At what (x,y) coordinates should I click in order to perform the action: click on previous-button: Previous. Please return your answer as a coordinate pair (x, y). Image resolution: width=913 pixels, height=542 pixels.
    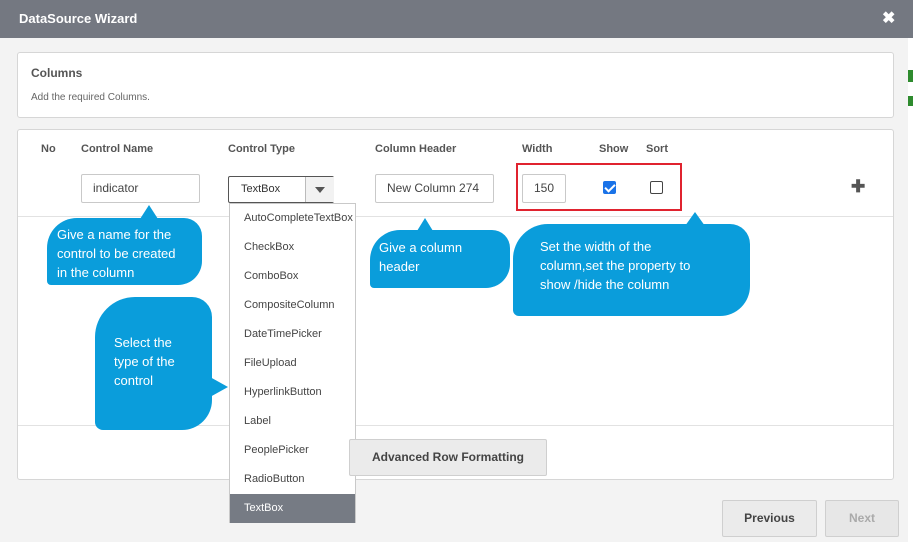
    Looking at the image, I should click on (769, 518).